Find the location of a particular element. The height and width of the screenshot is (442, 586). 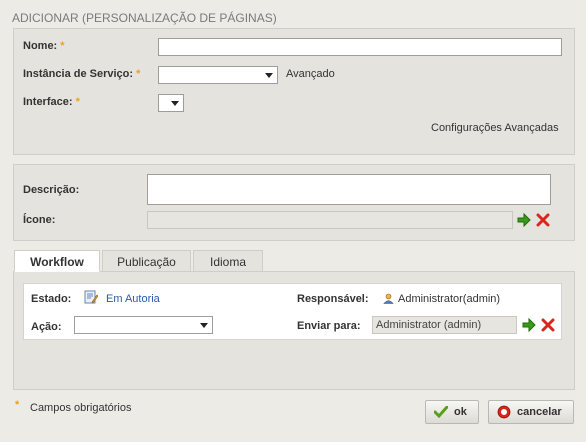

responsavel-value: Administrator(admin) is located at coordinates (449, 299).